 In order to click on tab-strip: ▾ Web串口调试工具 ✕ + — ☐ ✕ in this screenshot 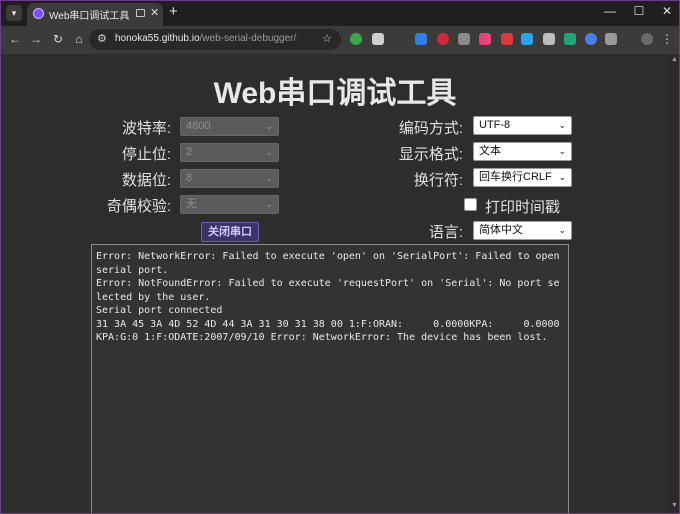, I will do `click(340, 13)`.